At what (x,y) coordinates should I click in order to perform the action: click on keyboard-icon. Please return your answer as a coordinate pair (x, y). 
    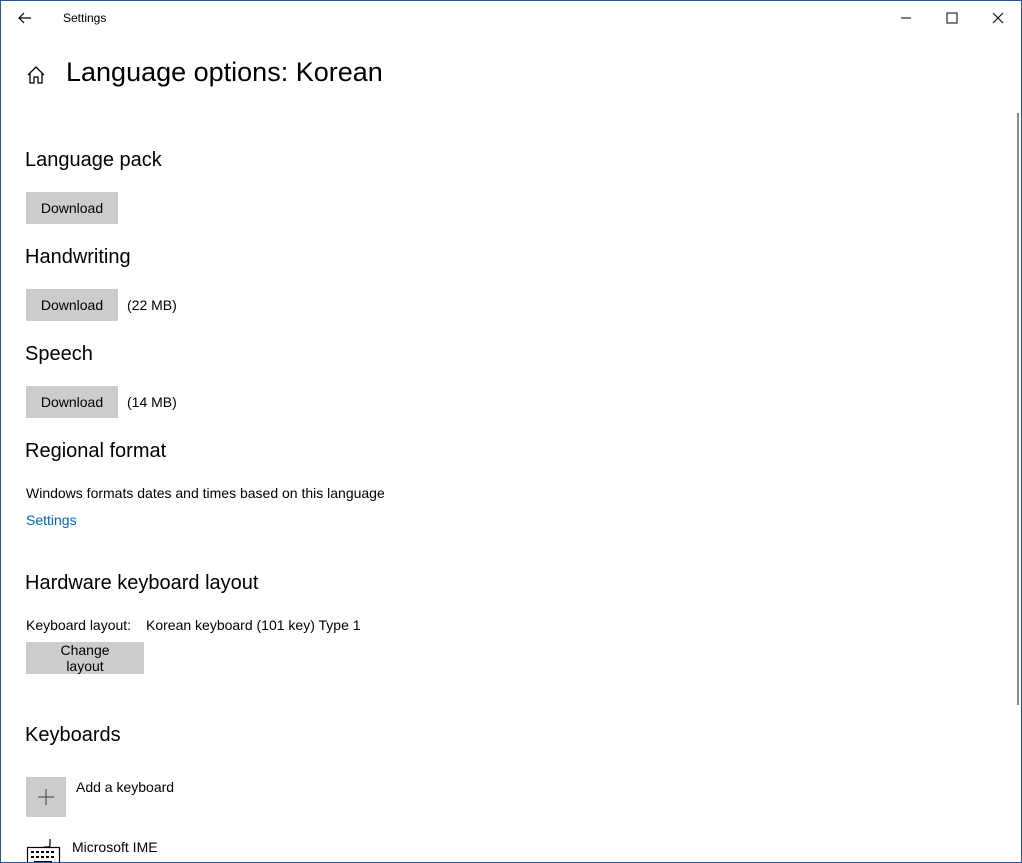
    Looking at the image, I should click on (44, 850).